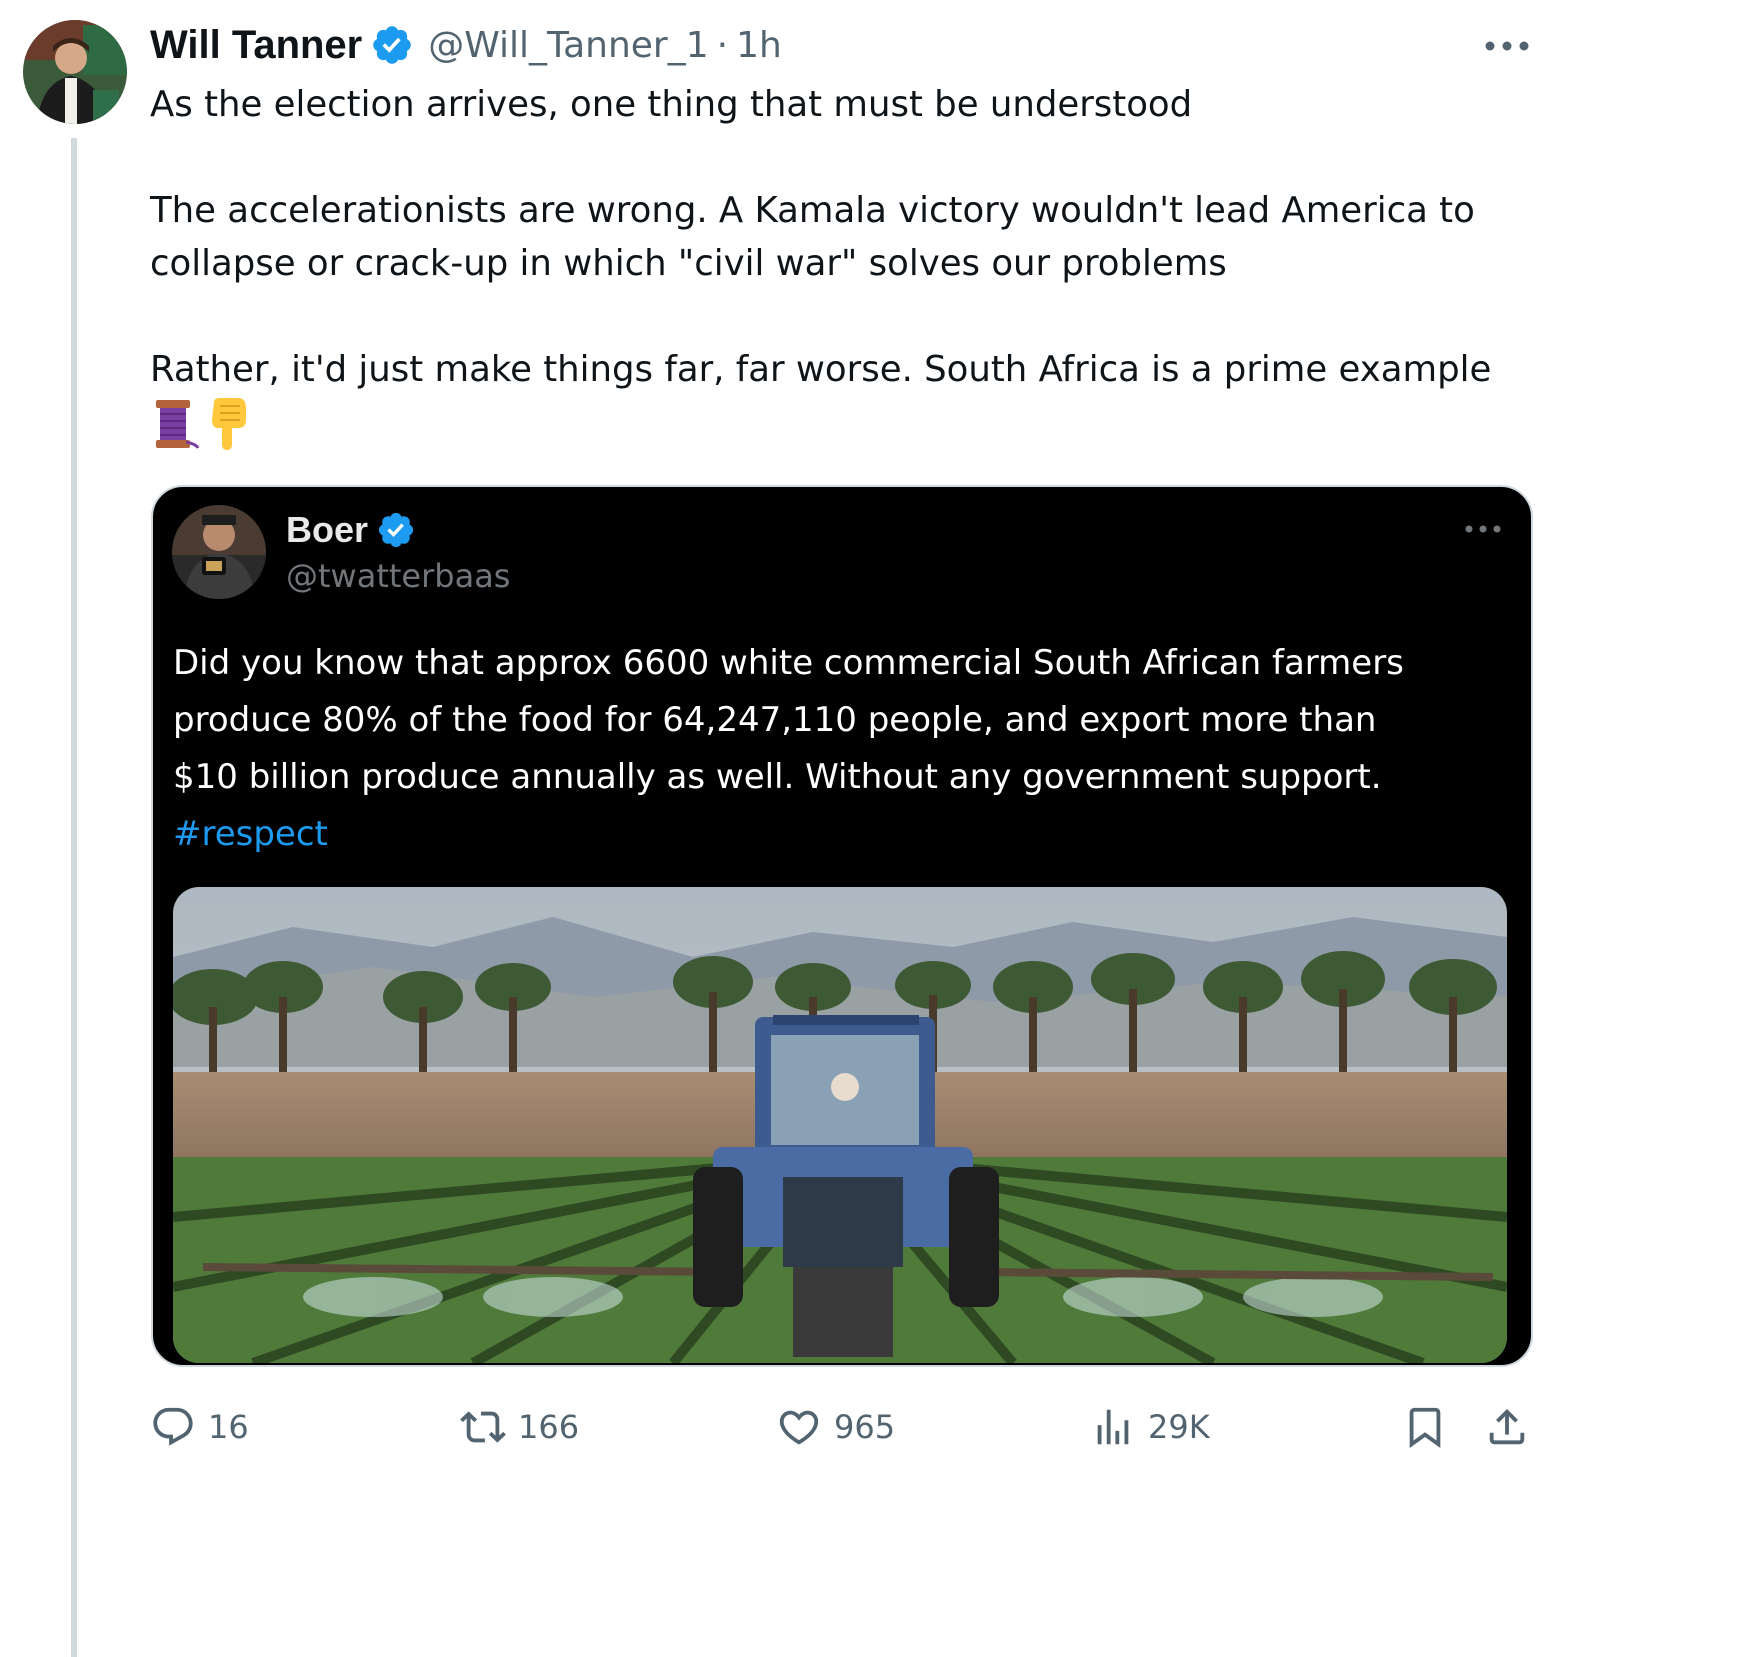  What do you see at coordinates (229, 424) in the screenshot?
I see `pointing-down-icon` at bounding box center [229, 424].